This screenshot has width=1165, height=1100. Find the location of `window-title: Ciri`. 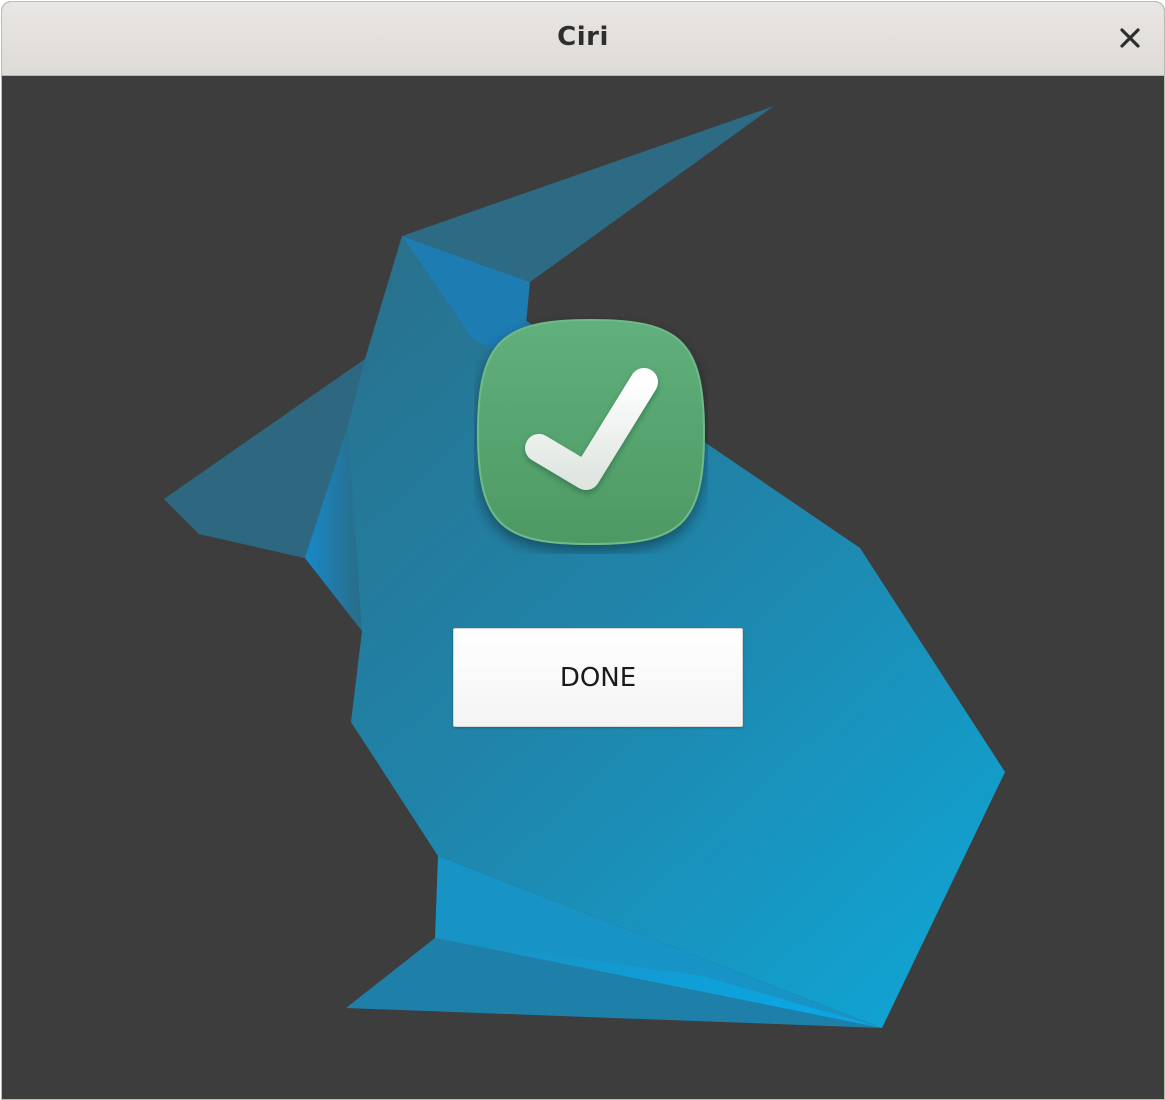

window-title: Ciri is located at coordinates (583, 37).